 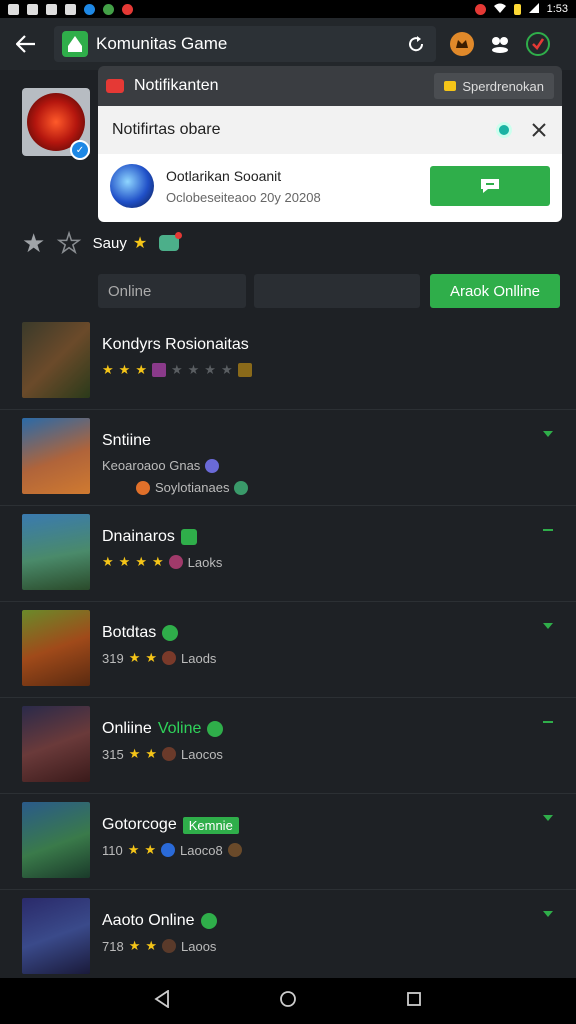 I want to click on game-count: 718, so click(x=113, y=946).